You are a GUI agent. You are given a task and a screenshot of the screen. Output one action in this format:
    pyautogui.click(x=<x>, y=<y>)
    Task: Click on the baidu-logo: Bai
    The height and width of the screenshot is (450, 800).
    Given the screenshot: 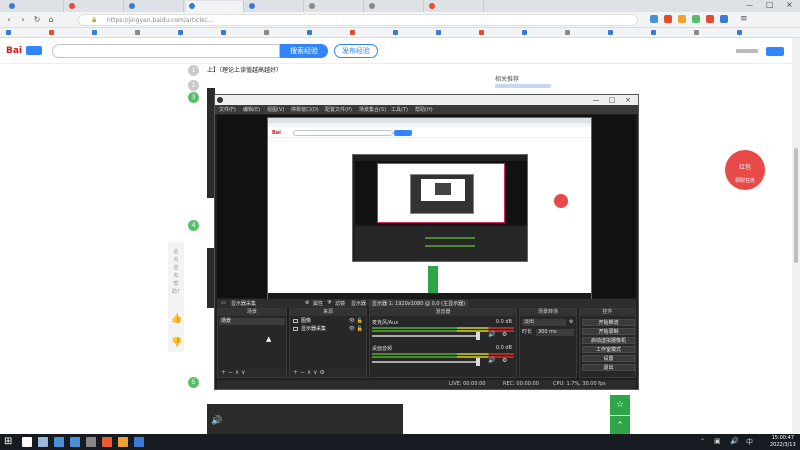 What is the action you would take?
    pyautogui.click(x=14, y=51)
    